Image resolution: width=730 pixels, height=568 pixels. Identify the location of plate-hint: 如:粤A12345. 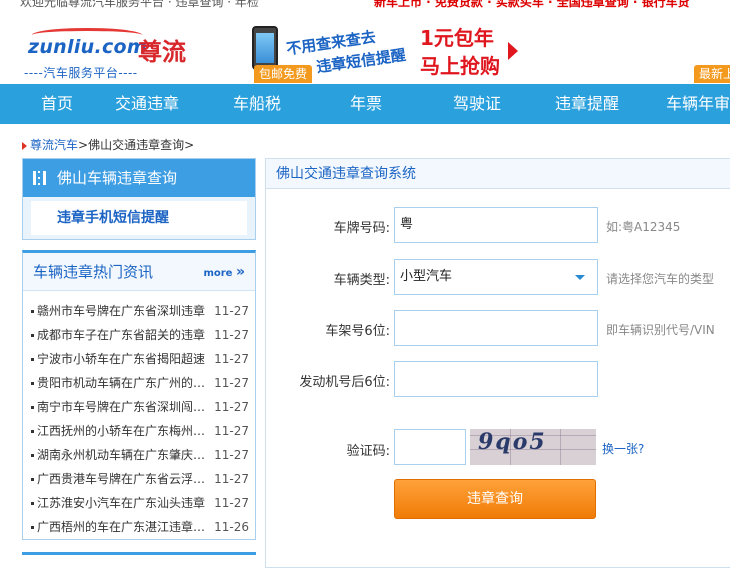
(643, 227).